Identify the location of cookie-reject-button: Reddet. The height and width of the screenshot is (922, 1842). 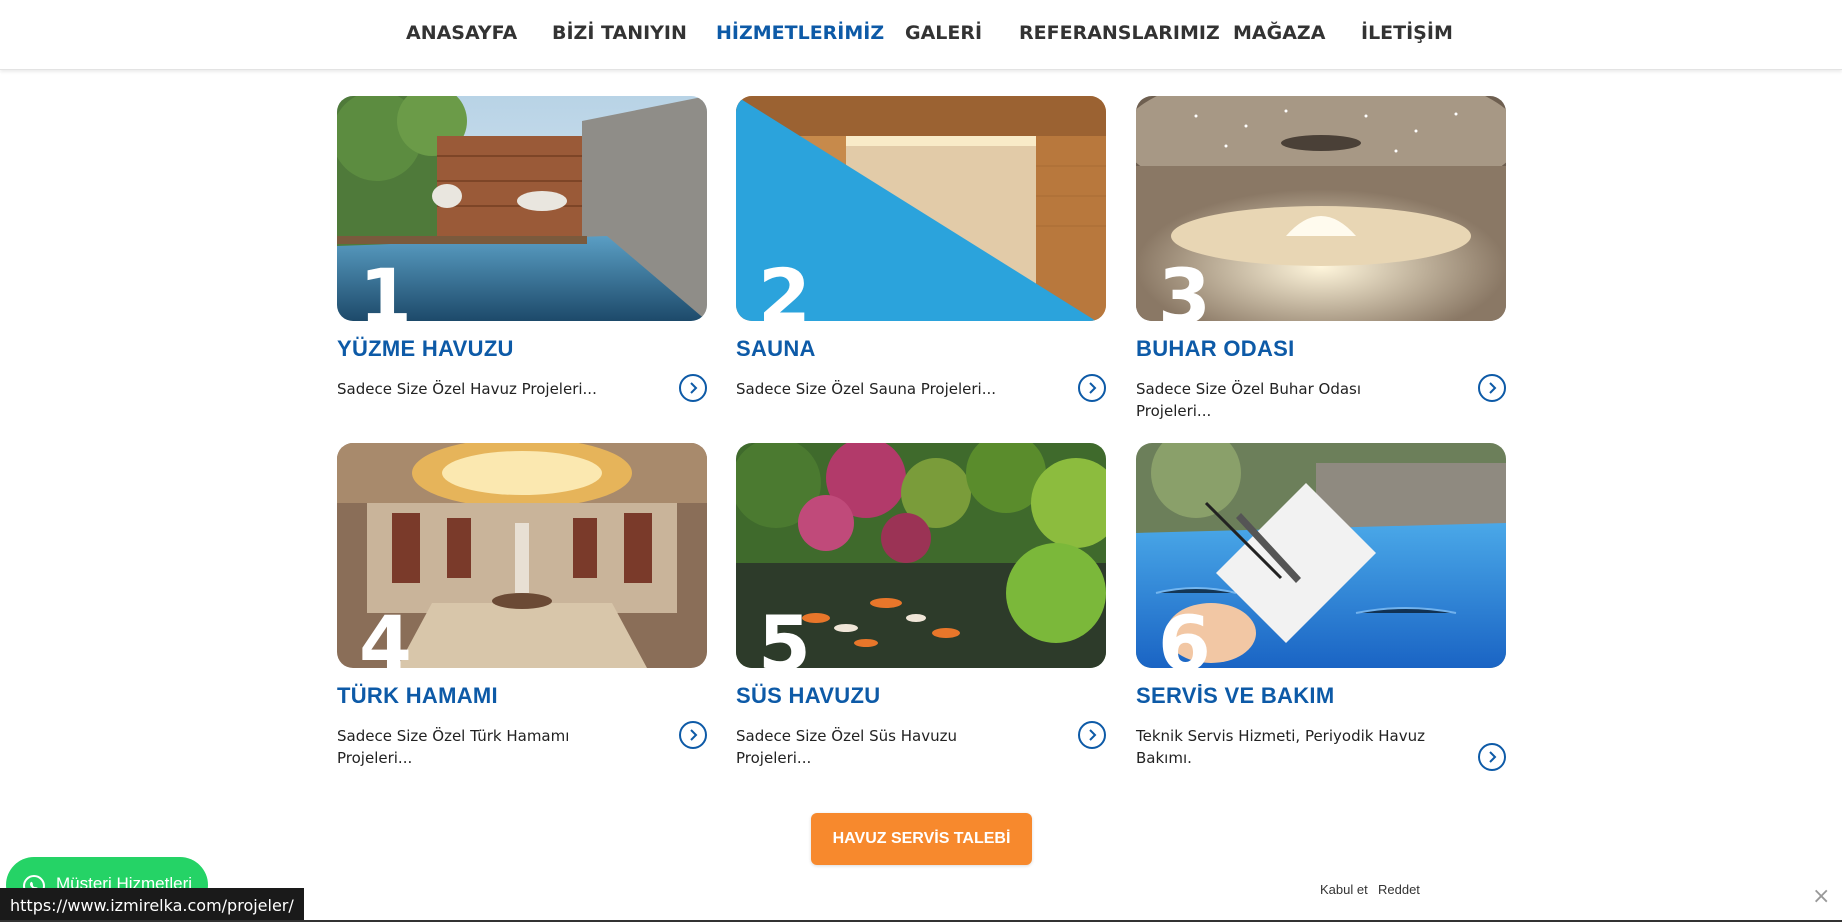
(1399, 889).